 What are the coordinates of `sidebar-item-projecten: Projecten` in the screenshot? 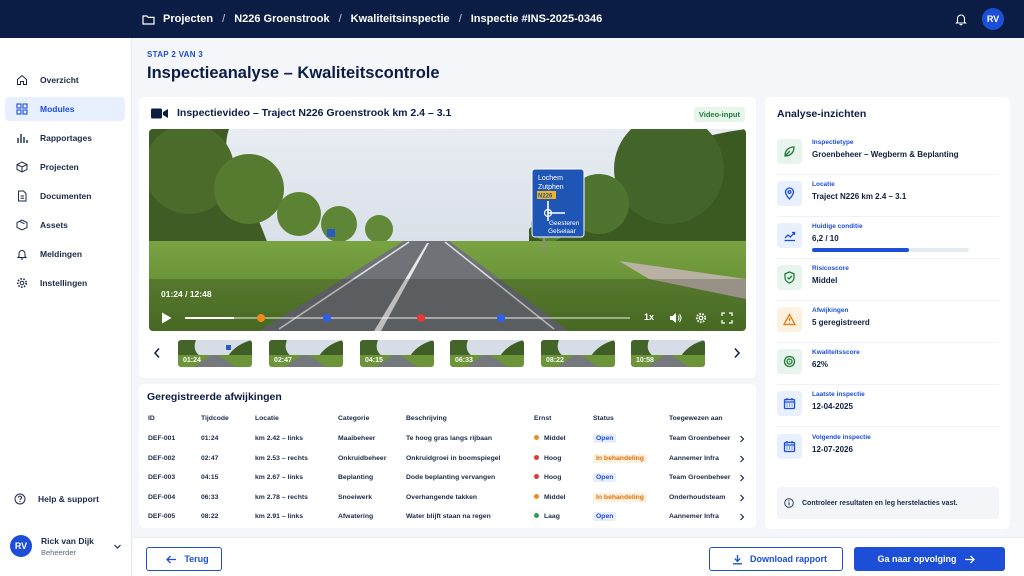 It's located at (65, 167).